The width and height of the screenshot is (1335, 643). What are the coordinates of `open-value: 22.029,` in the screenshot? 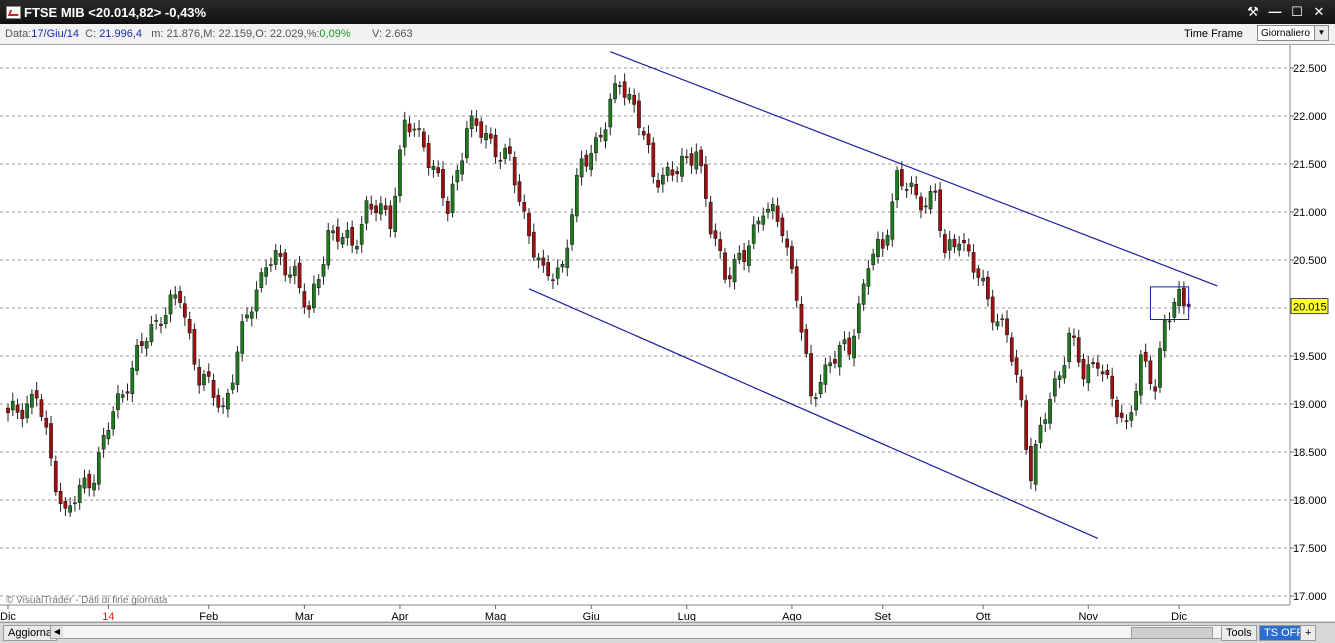 It's located at (288, 34).